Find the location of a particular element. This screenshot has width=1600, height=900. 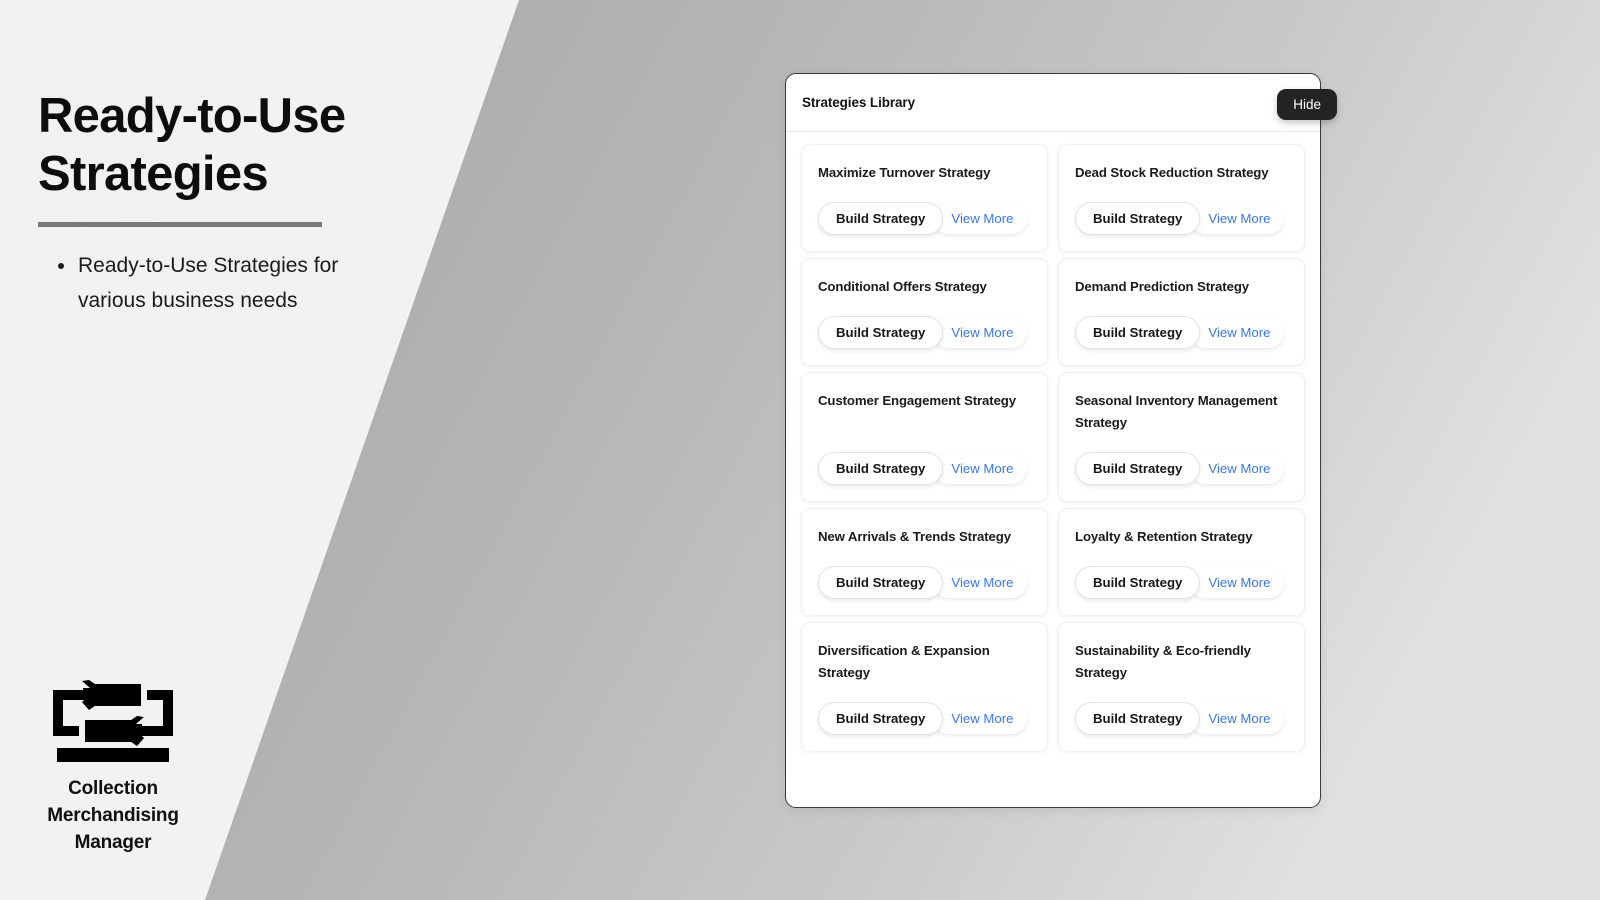

strategy-card-title: Sustainability & Eco-friendly Strategy is located at coordinates (1163, 661).